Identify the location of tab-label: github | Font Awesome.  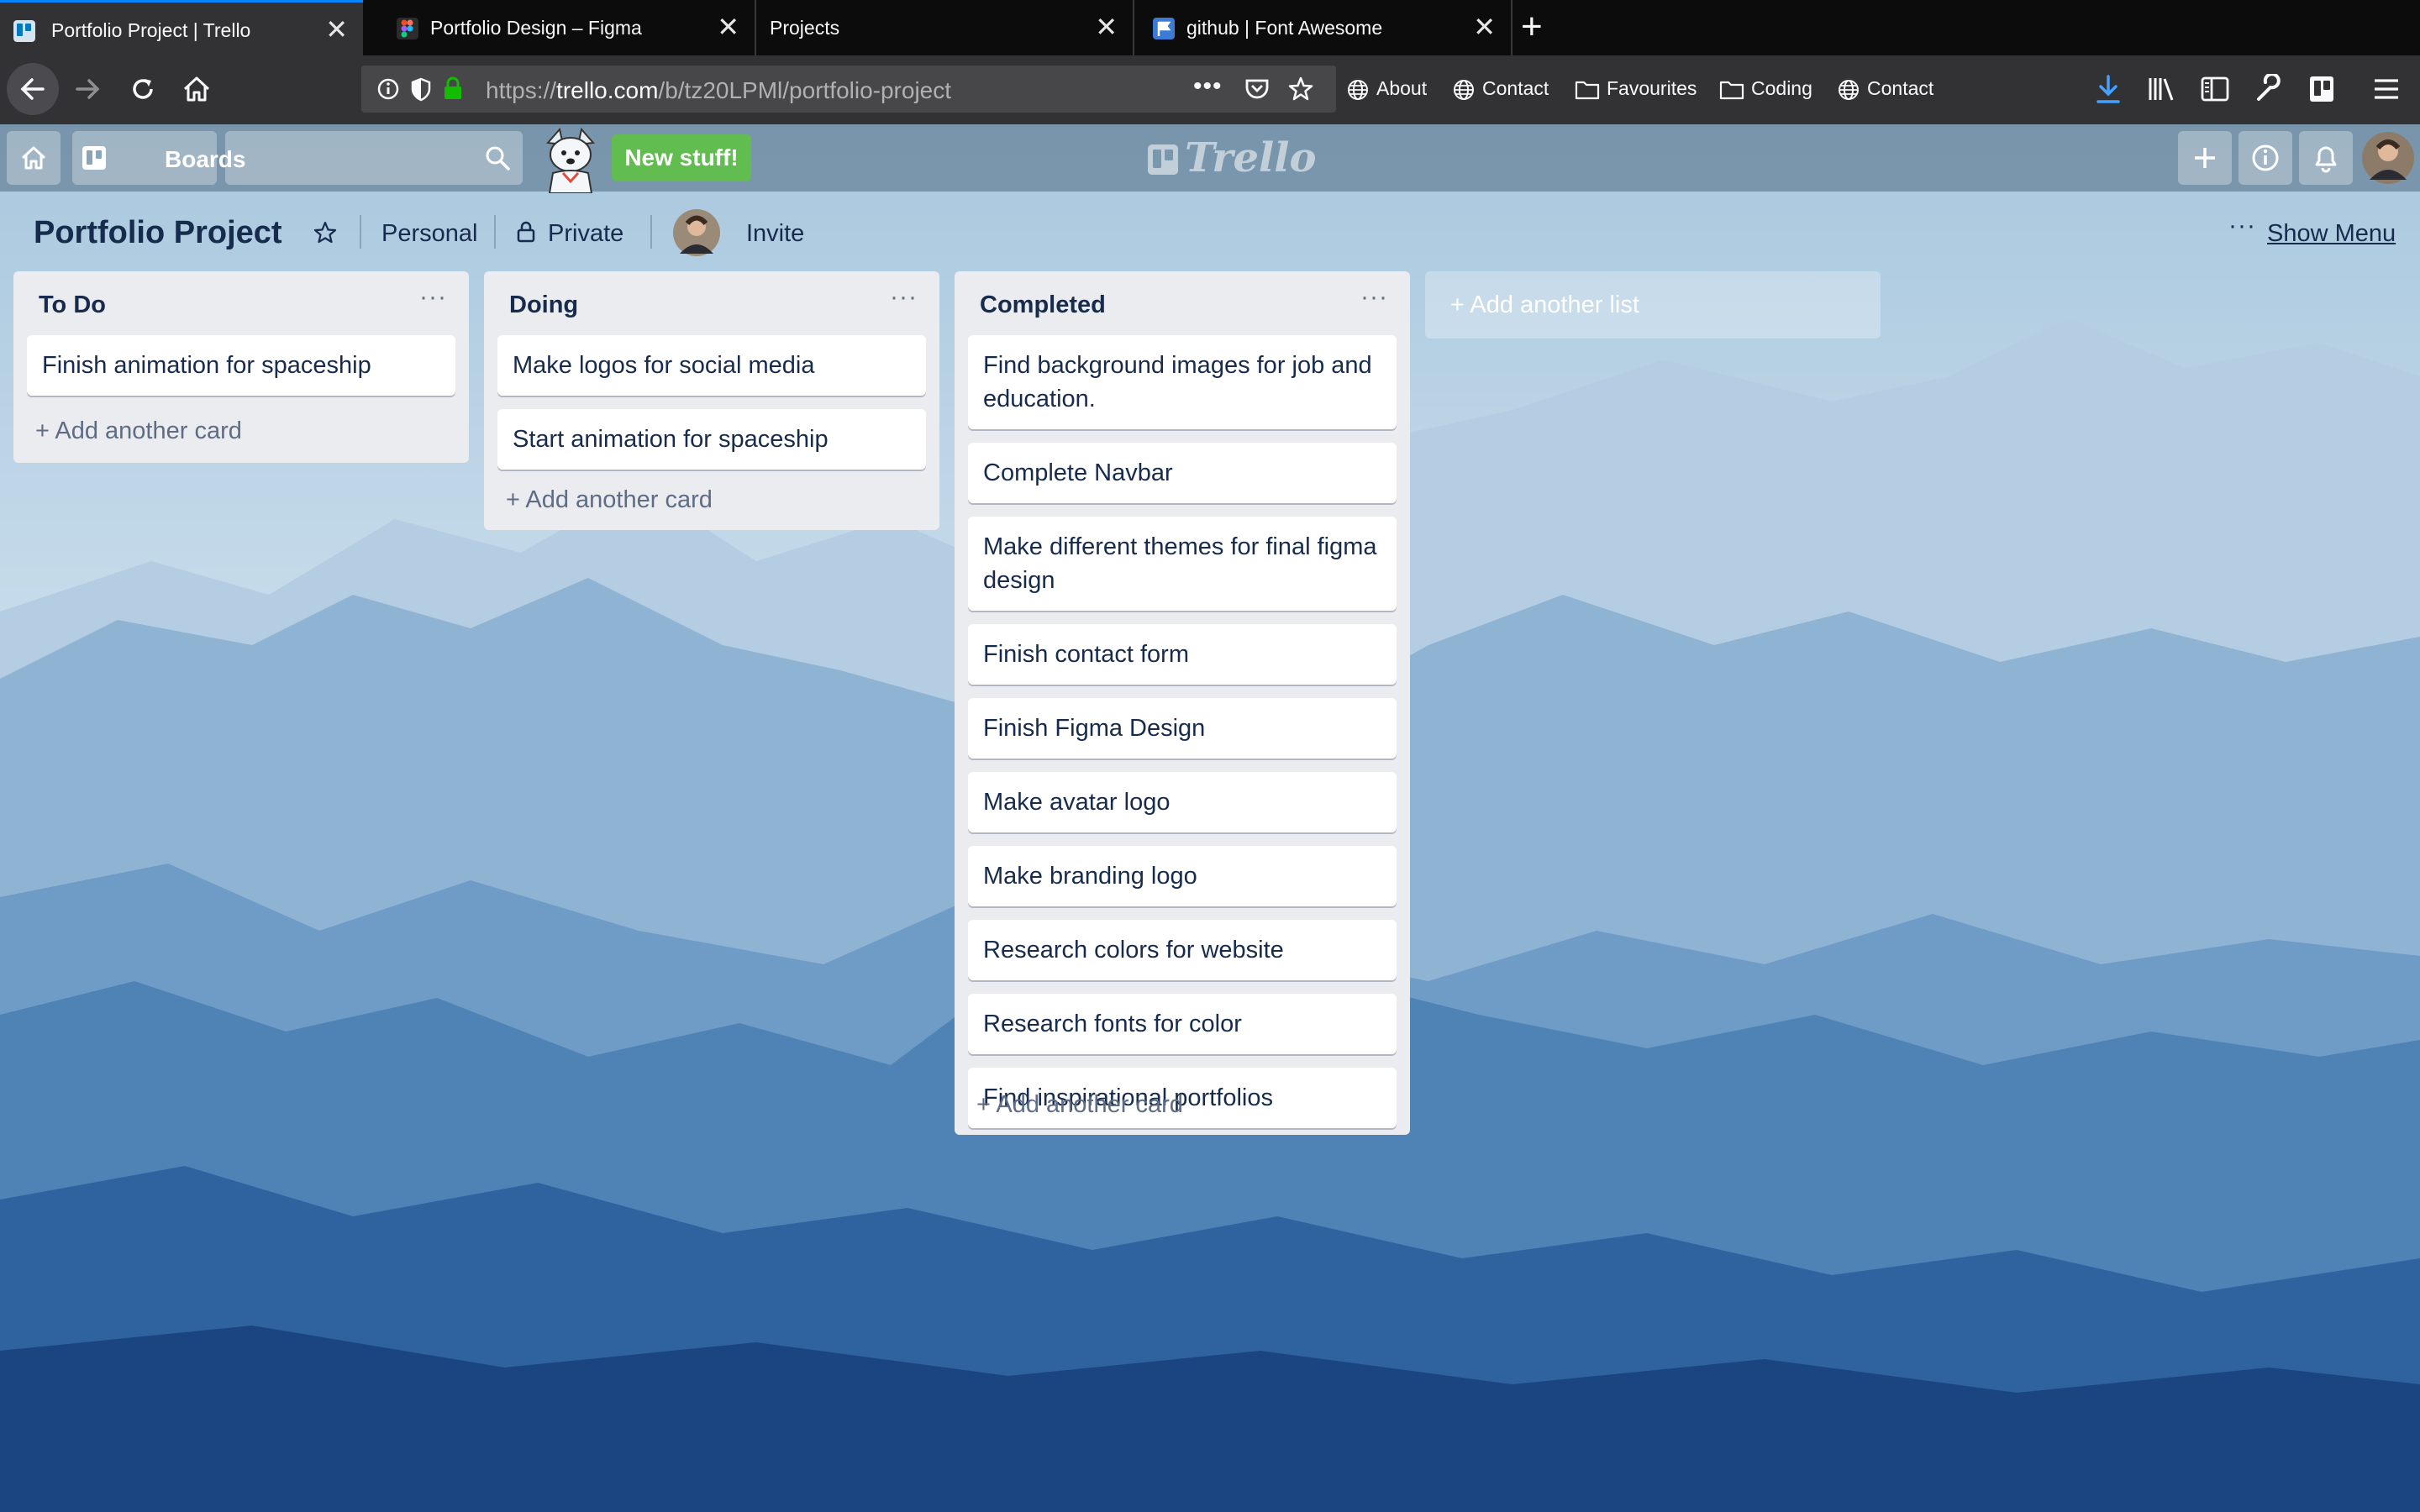
(1285, 28).